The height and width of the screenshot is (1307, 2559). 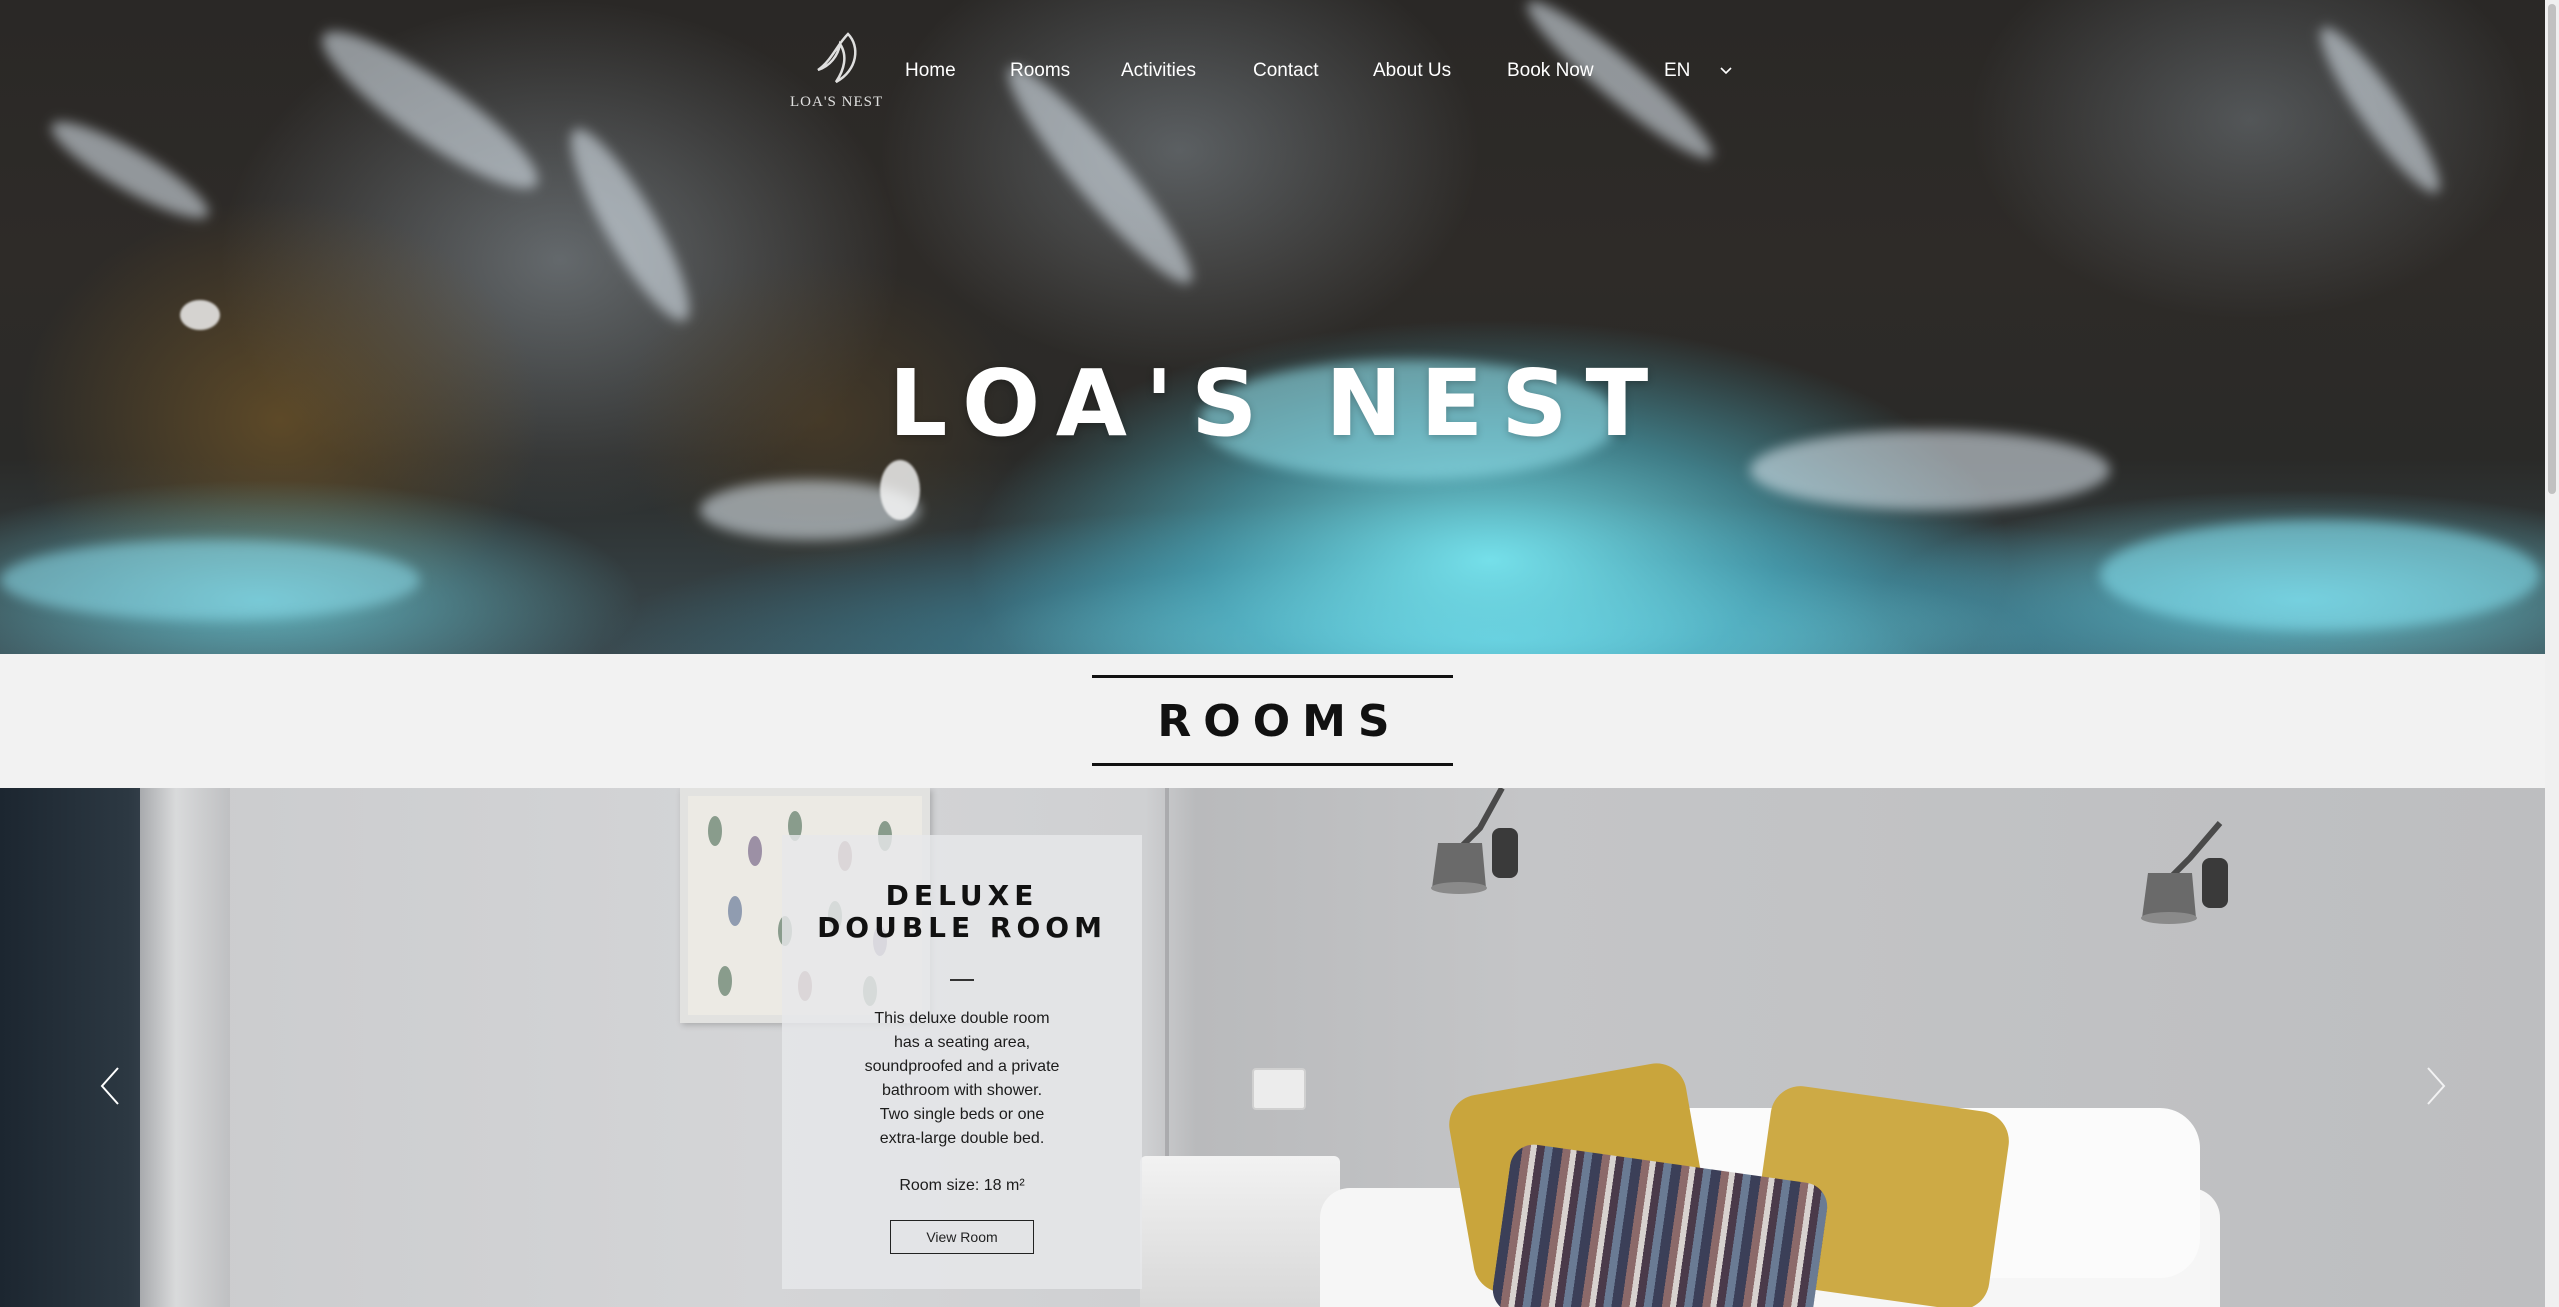 I want to click on language-label: EN, so click(x=1677, y=70).